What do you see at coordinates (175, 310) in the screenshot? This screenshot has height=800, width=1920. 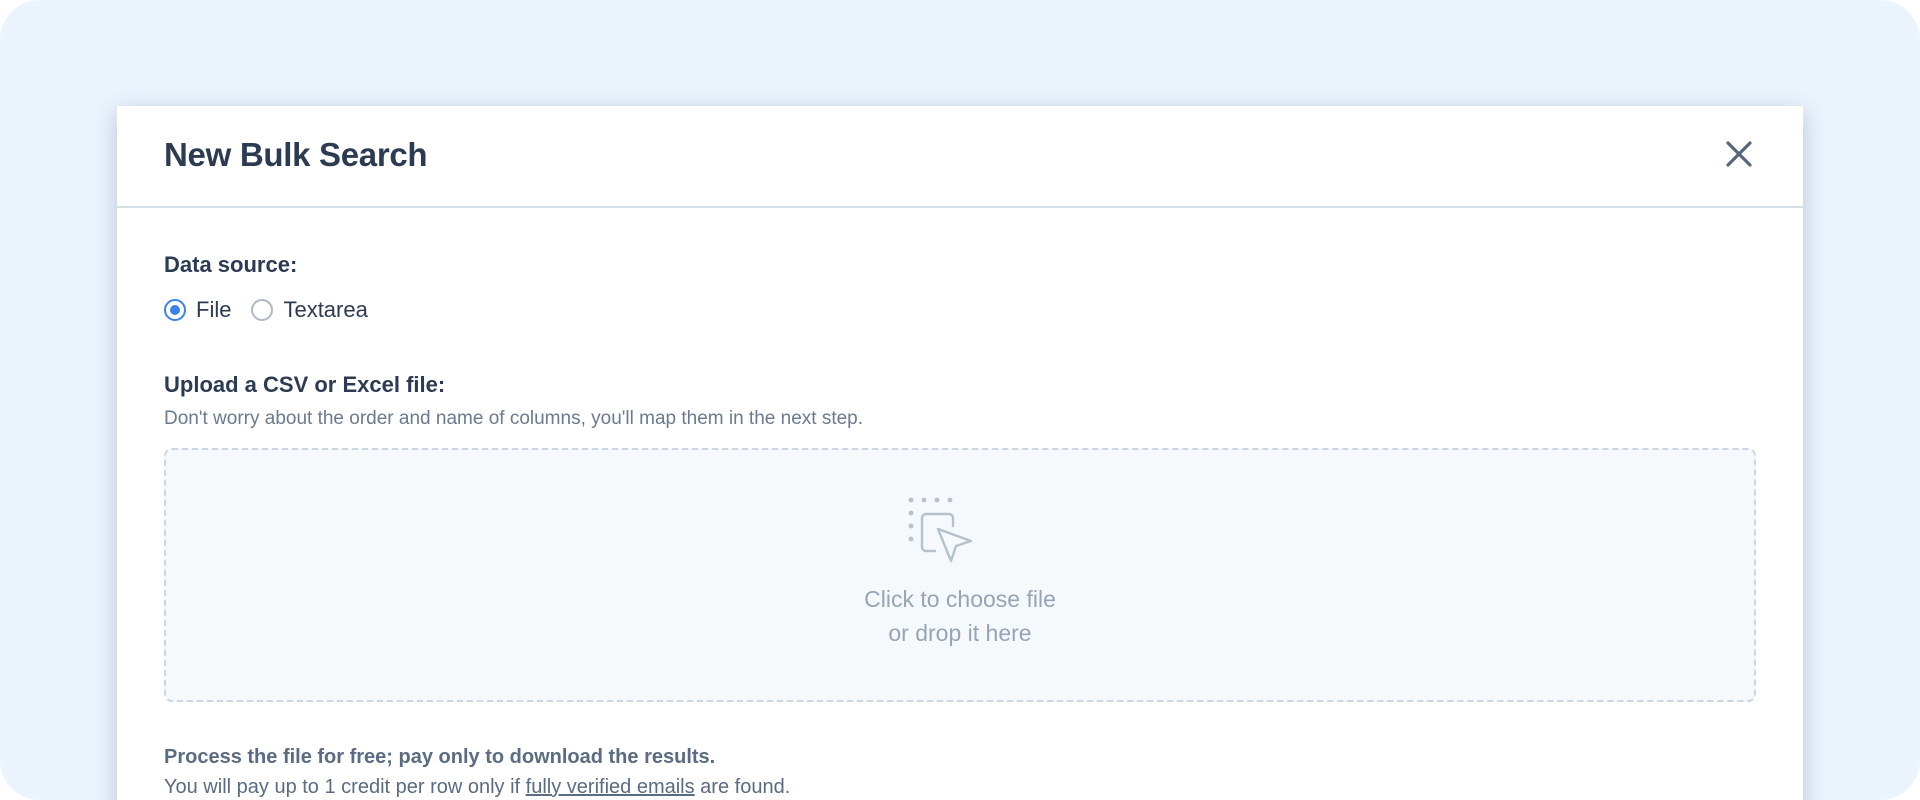 I see `file-radio` at bounding box center [175, 310].